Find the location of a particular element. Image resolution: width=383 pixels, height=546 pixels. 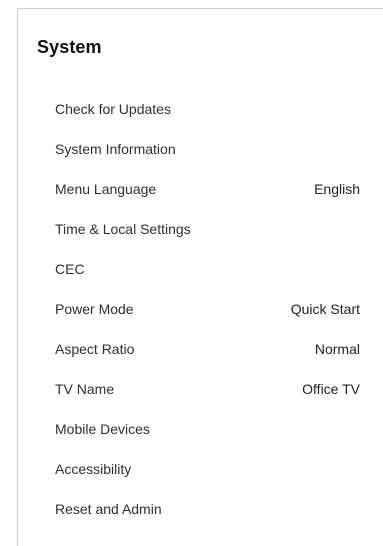

menu-item-cec: CEC is located at coordinates (200, 269).